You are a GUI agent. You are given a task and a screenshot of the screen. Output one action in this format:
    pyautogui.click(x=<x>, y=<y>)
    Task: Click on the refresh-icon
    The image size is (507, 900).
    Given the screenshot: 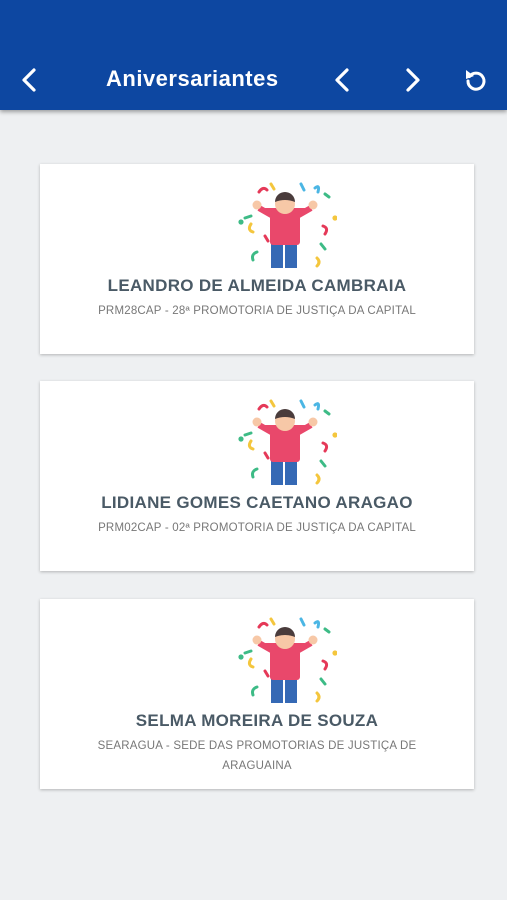 What is the action you would take?
    pyautogui.click(x=476, y=80)
    